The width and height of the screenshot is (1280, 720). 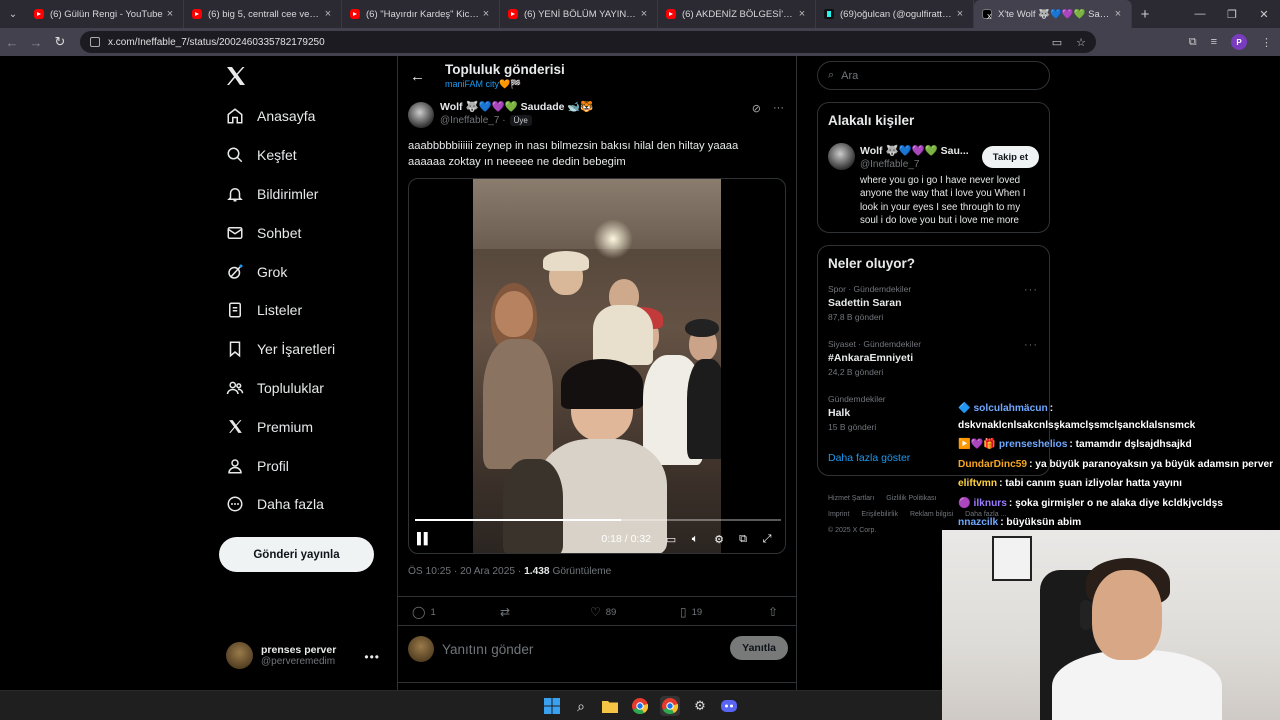 I want to click on chat-username: eliftvmn, so click(x=978, y=483).